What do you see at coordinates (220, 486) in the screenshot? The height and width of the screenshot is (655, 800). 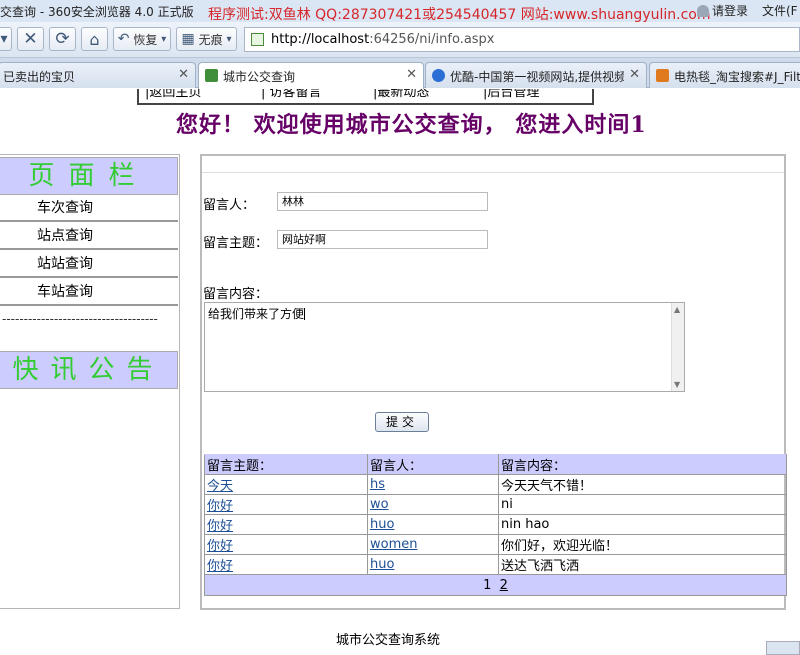 I see `row-subject-link: 今天` at bounding box center [220, 486].